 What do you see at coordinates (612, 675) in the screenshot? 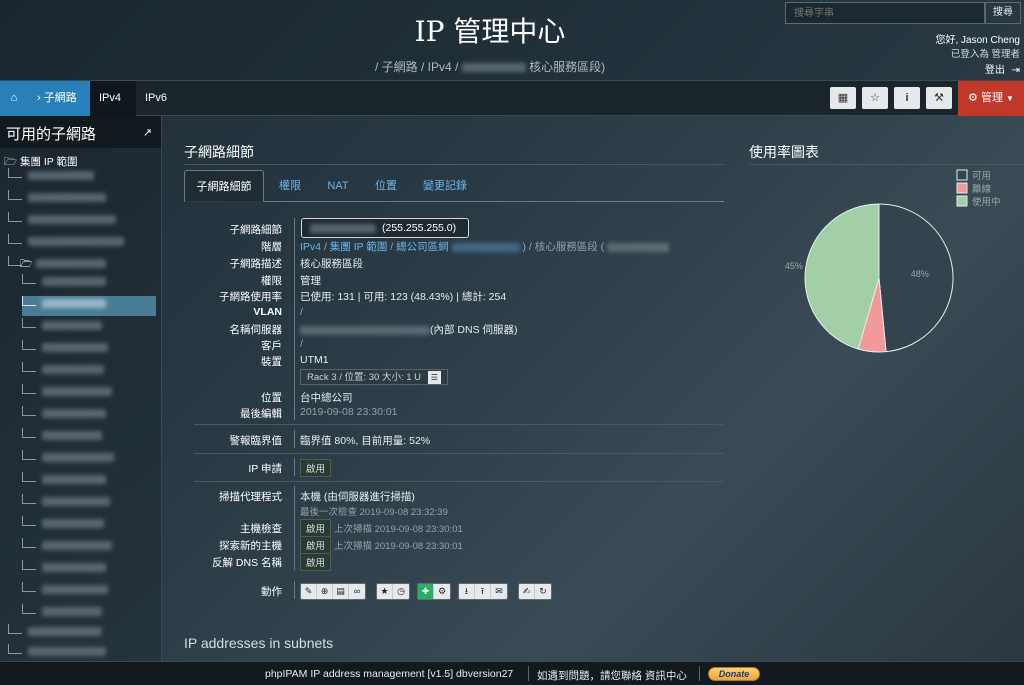
I see `footer-contact: 如遇到問題，請您聯絡 資訊中心` at bounding box center [612, 675].